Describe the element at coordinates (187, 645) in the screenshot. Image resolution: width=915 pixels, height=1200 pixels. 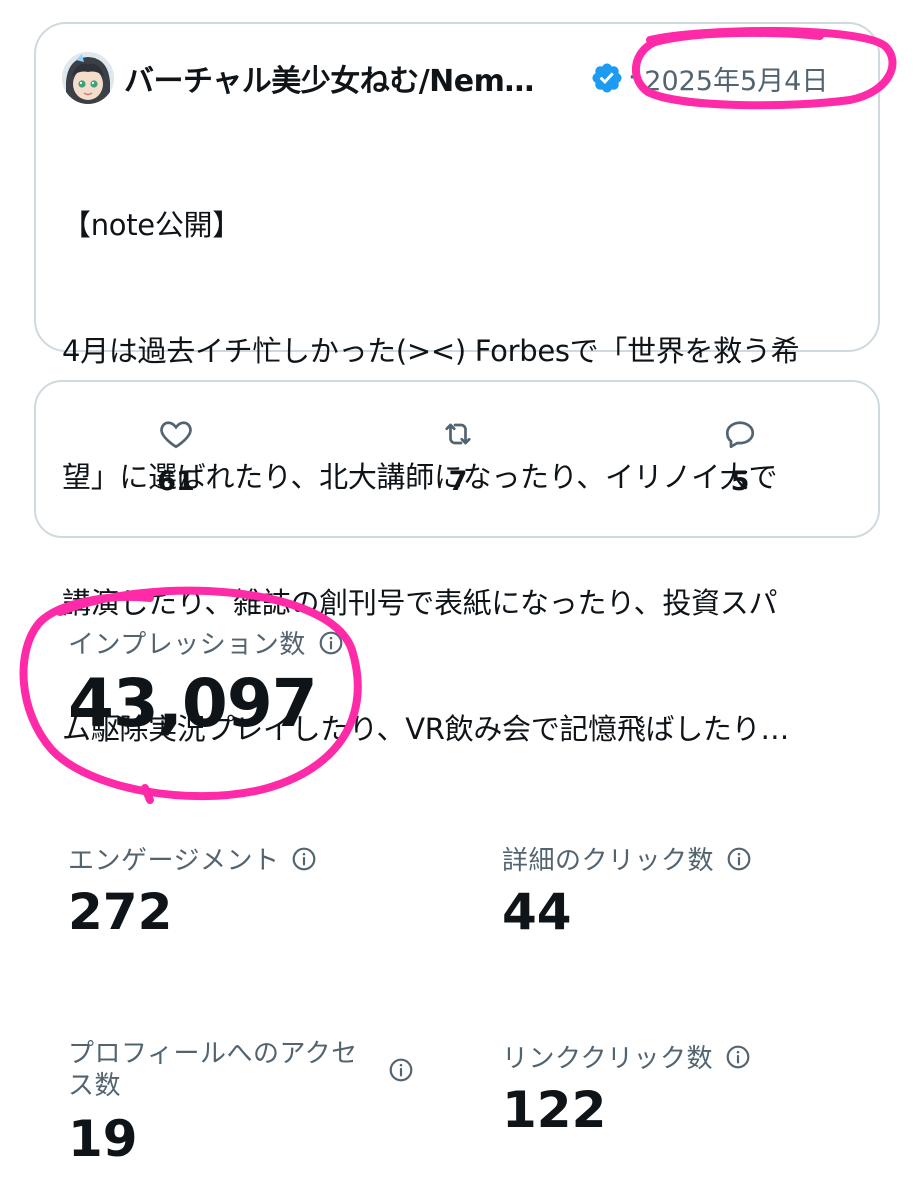
I see `impressions-label: インプレッション数` at that location.